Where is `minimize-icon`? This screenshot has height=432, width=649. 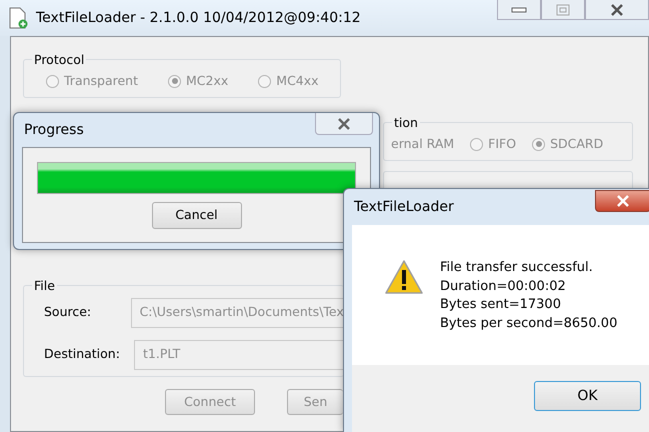
minimize-icon is located at coordinates (519, 9).